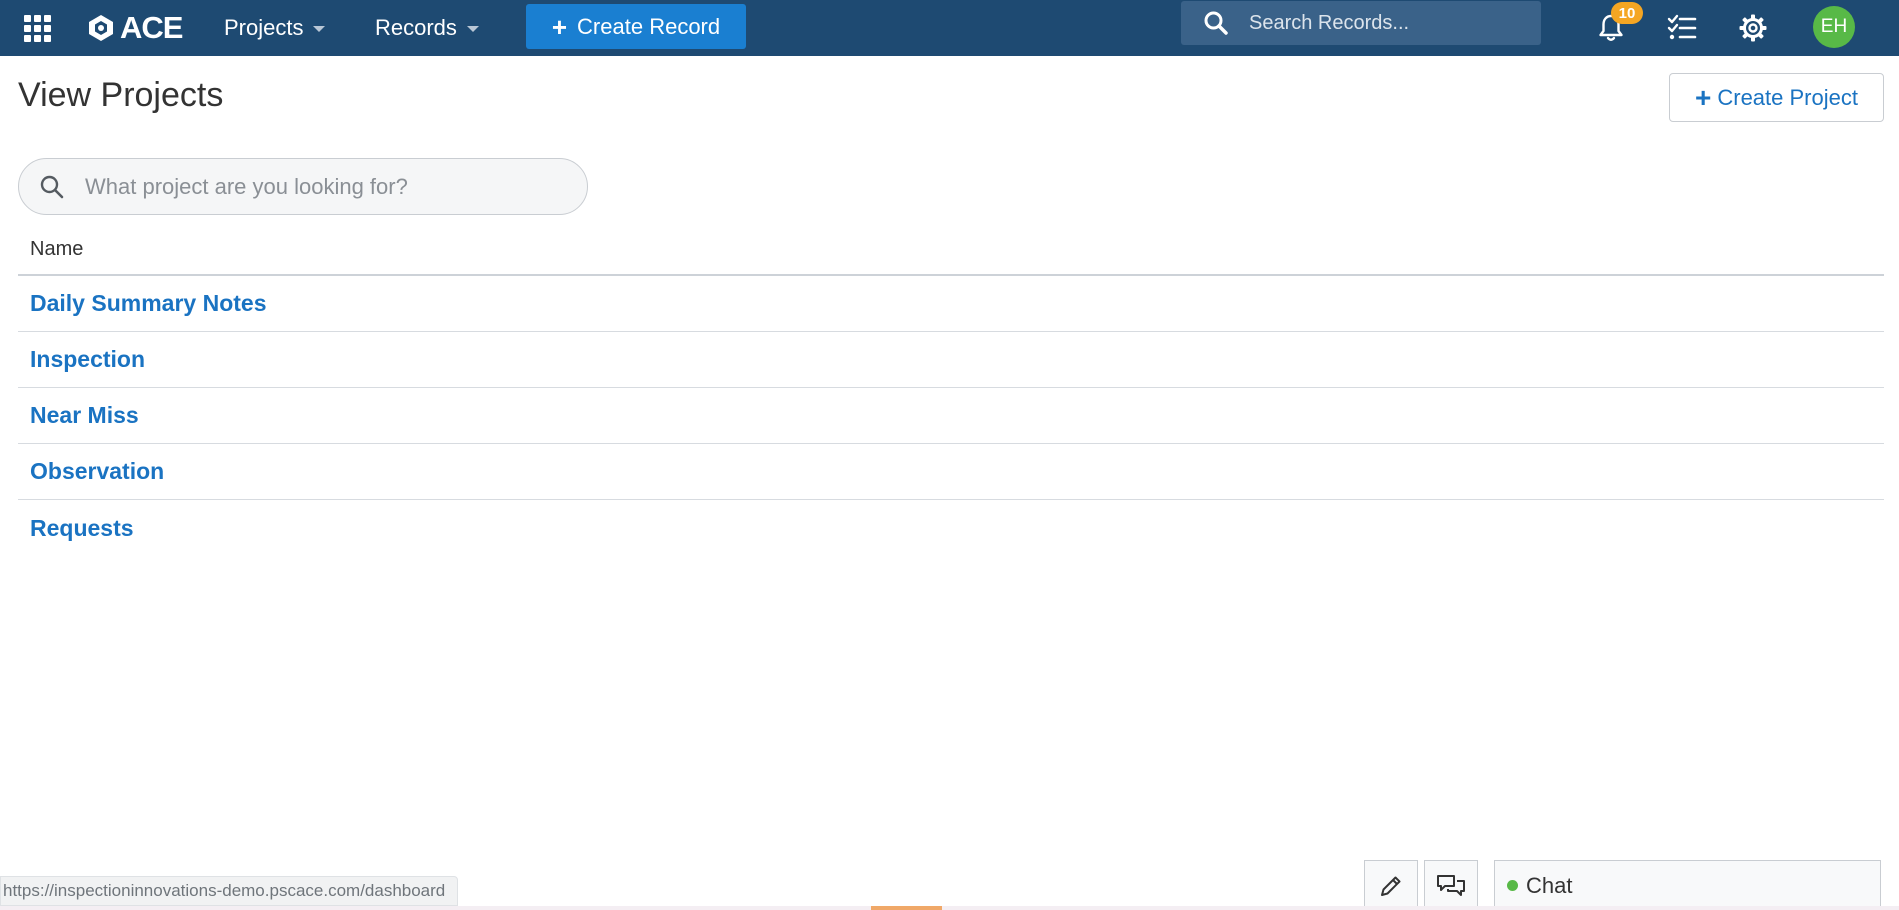 The width and height of the screenshot is (1899, 910). I want to click on ace-logo-icon, so click(101, 28).